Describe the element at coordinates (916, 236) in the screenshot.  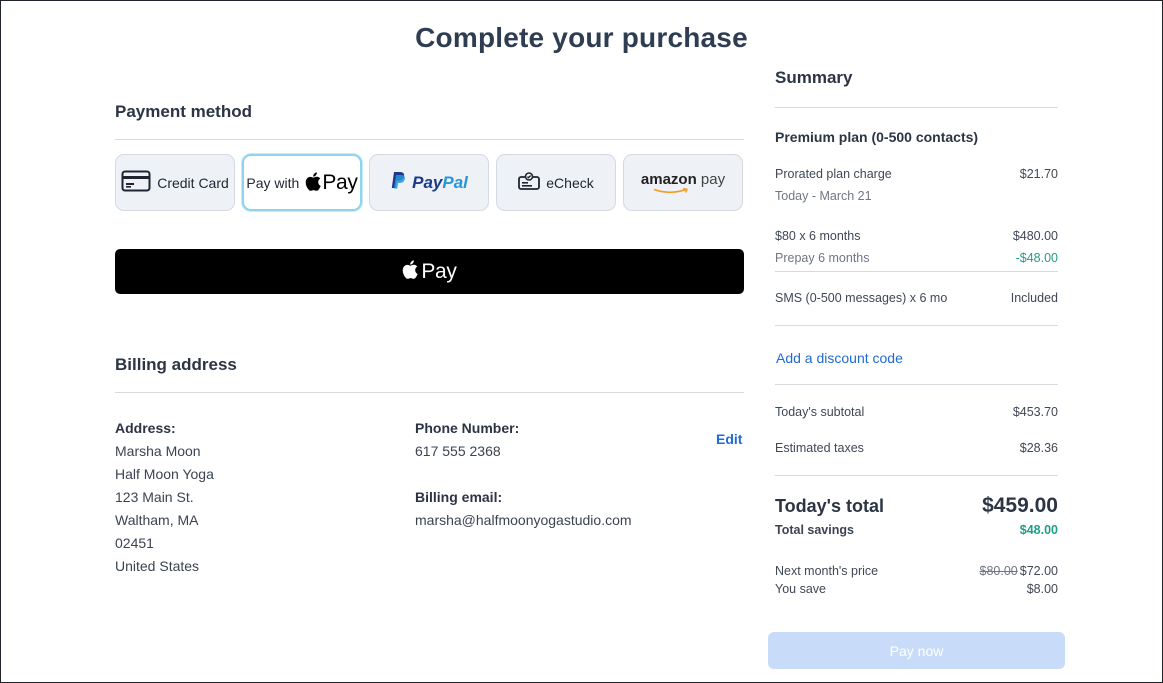
I see `monthly-row: $80 x 6 months $480.00` at that location.